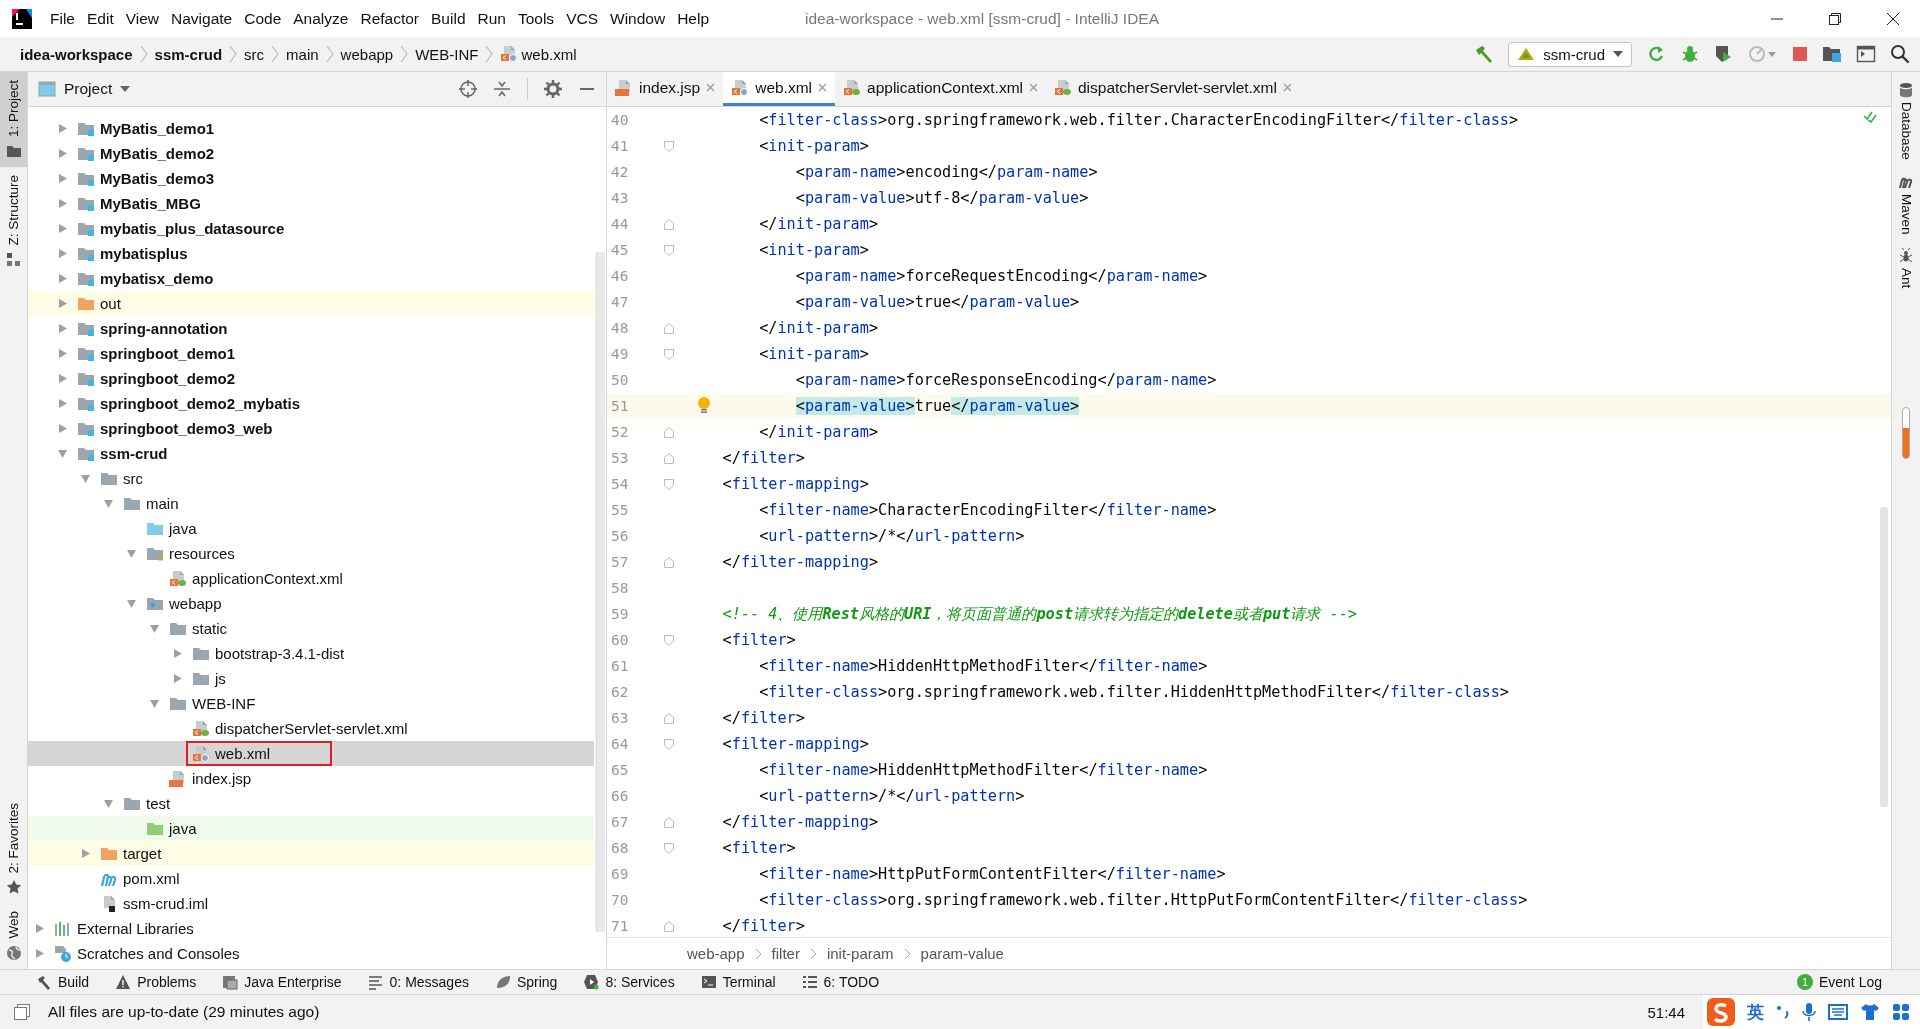  Describe the element at coordinates (311, 153) in the screenshot. I see `tree-item: MyBatis_demo2` at that location.